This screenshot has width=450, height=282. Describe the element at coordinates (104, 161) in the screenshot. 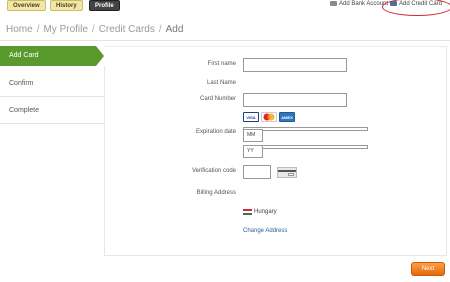

I see `sidebar-divider` at that location.